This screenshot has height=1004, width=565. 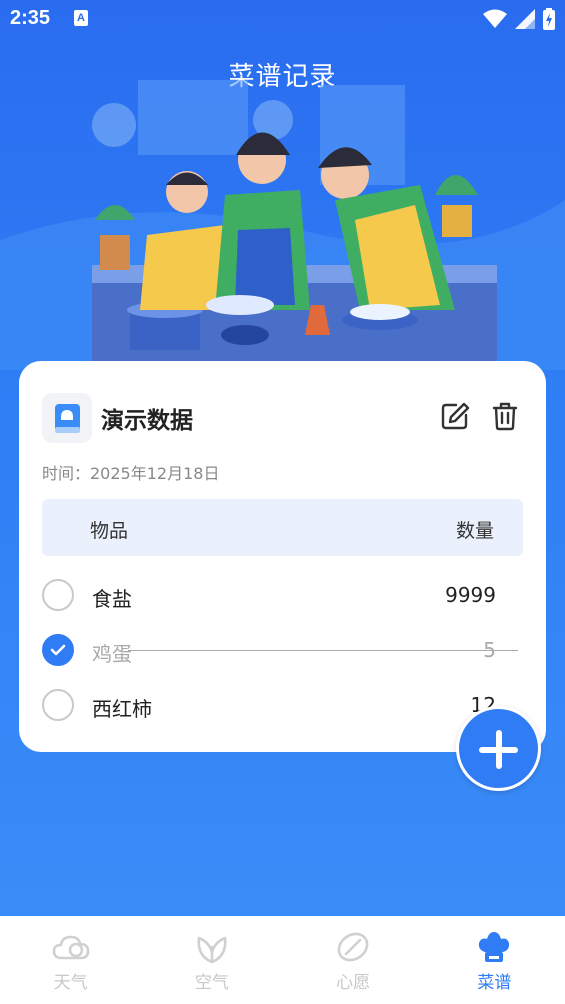 I want to click on column-item-header: 物品, so click(x=109, y=531).